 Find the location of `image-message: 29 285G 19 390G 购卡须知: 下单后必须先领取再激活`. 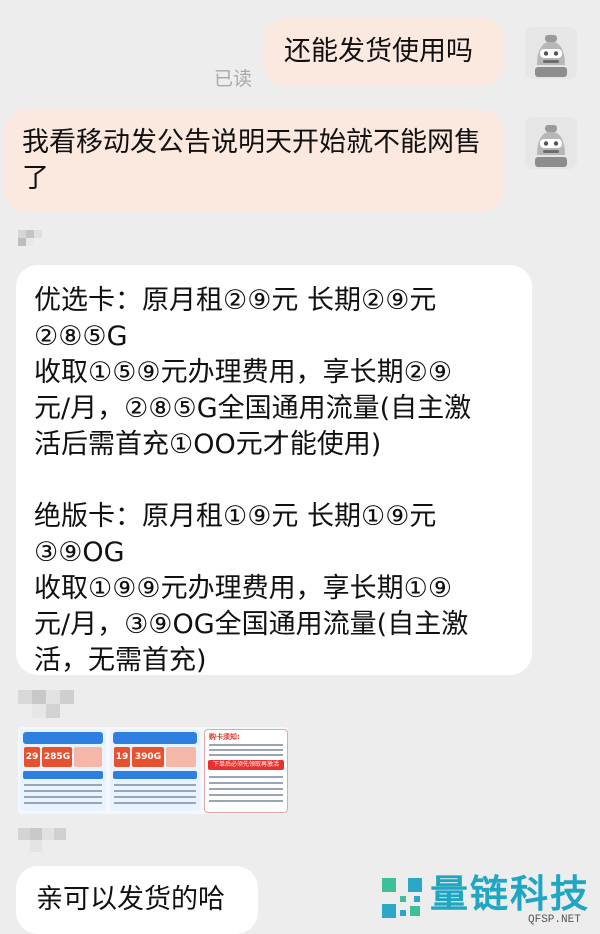

image-message: 29 285G 19 390G 购卡须知: 下单后必须先领取再激活 is located at coordinates (153, 770).